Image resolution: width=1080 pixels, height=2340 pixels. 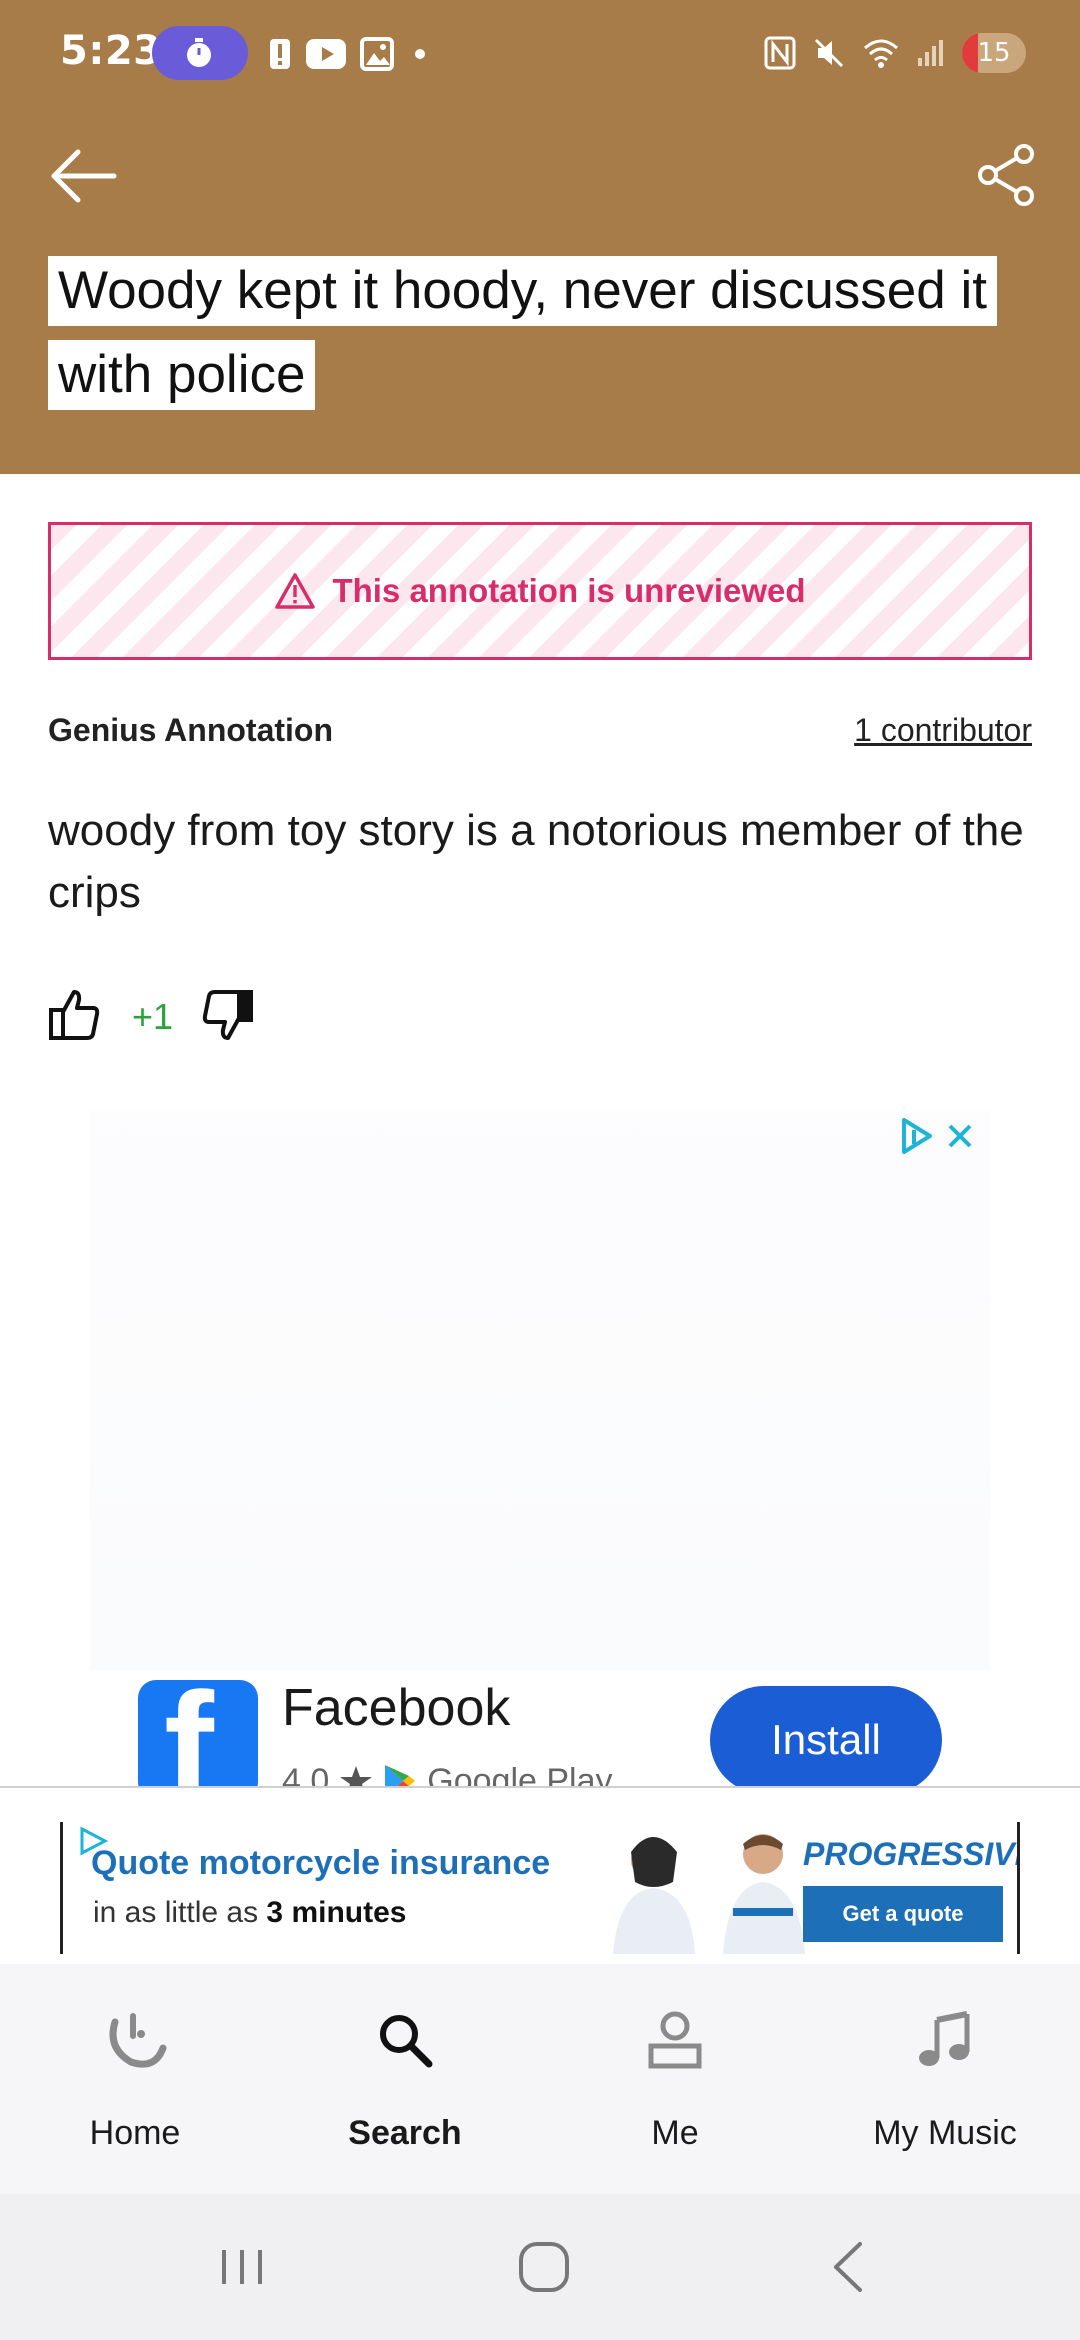 What do you see at coordinates (881, 53) in the screenshot?
I see `wifi-icon` at bounding box center [881, 53].